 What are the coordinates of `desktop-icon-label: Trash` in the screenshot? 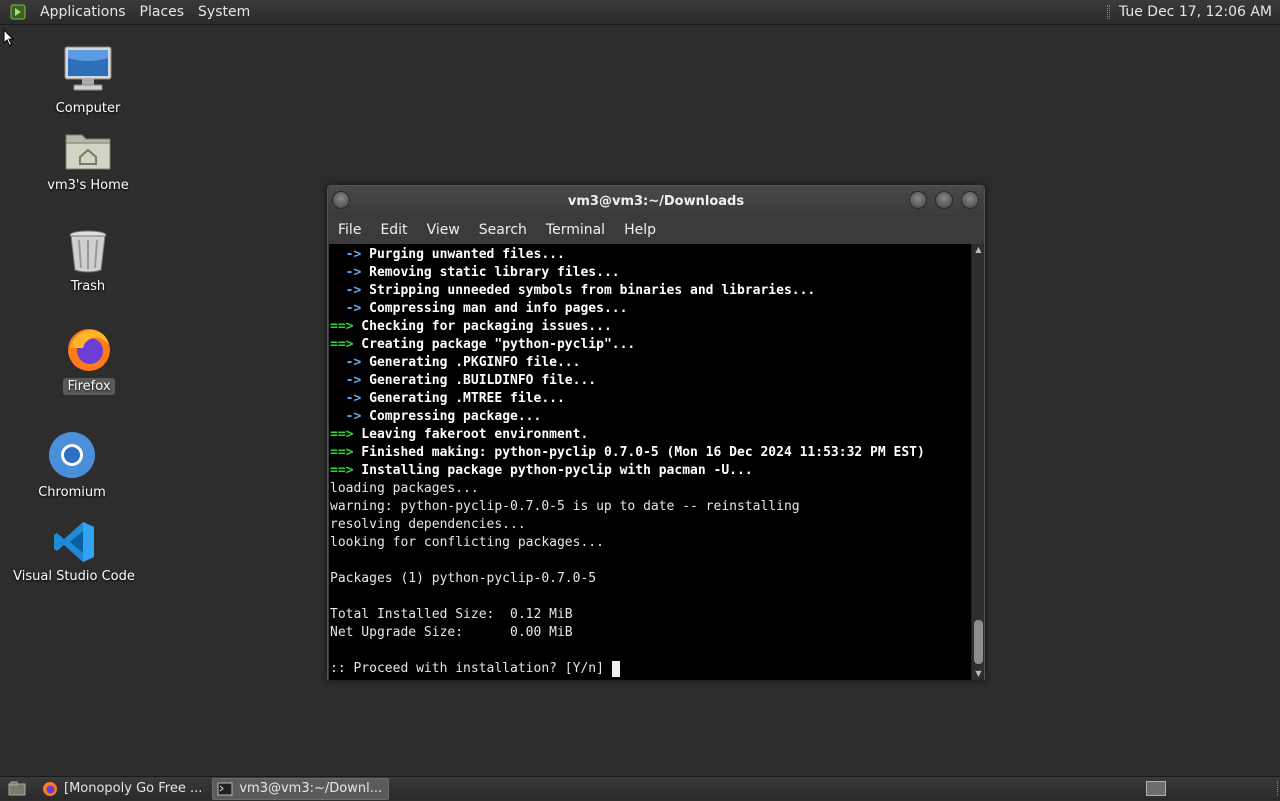 It's located at (88, 286).